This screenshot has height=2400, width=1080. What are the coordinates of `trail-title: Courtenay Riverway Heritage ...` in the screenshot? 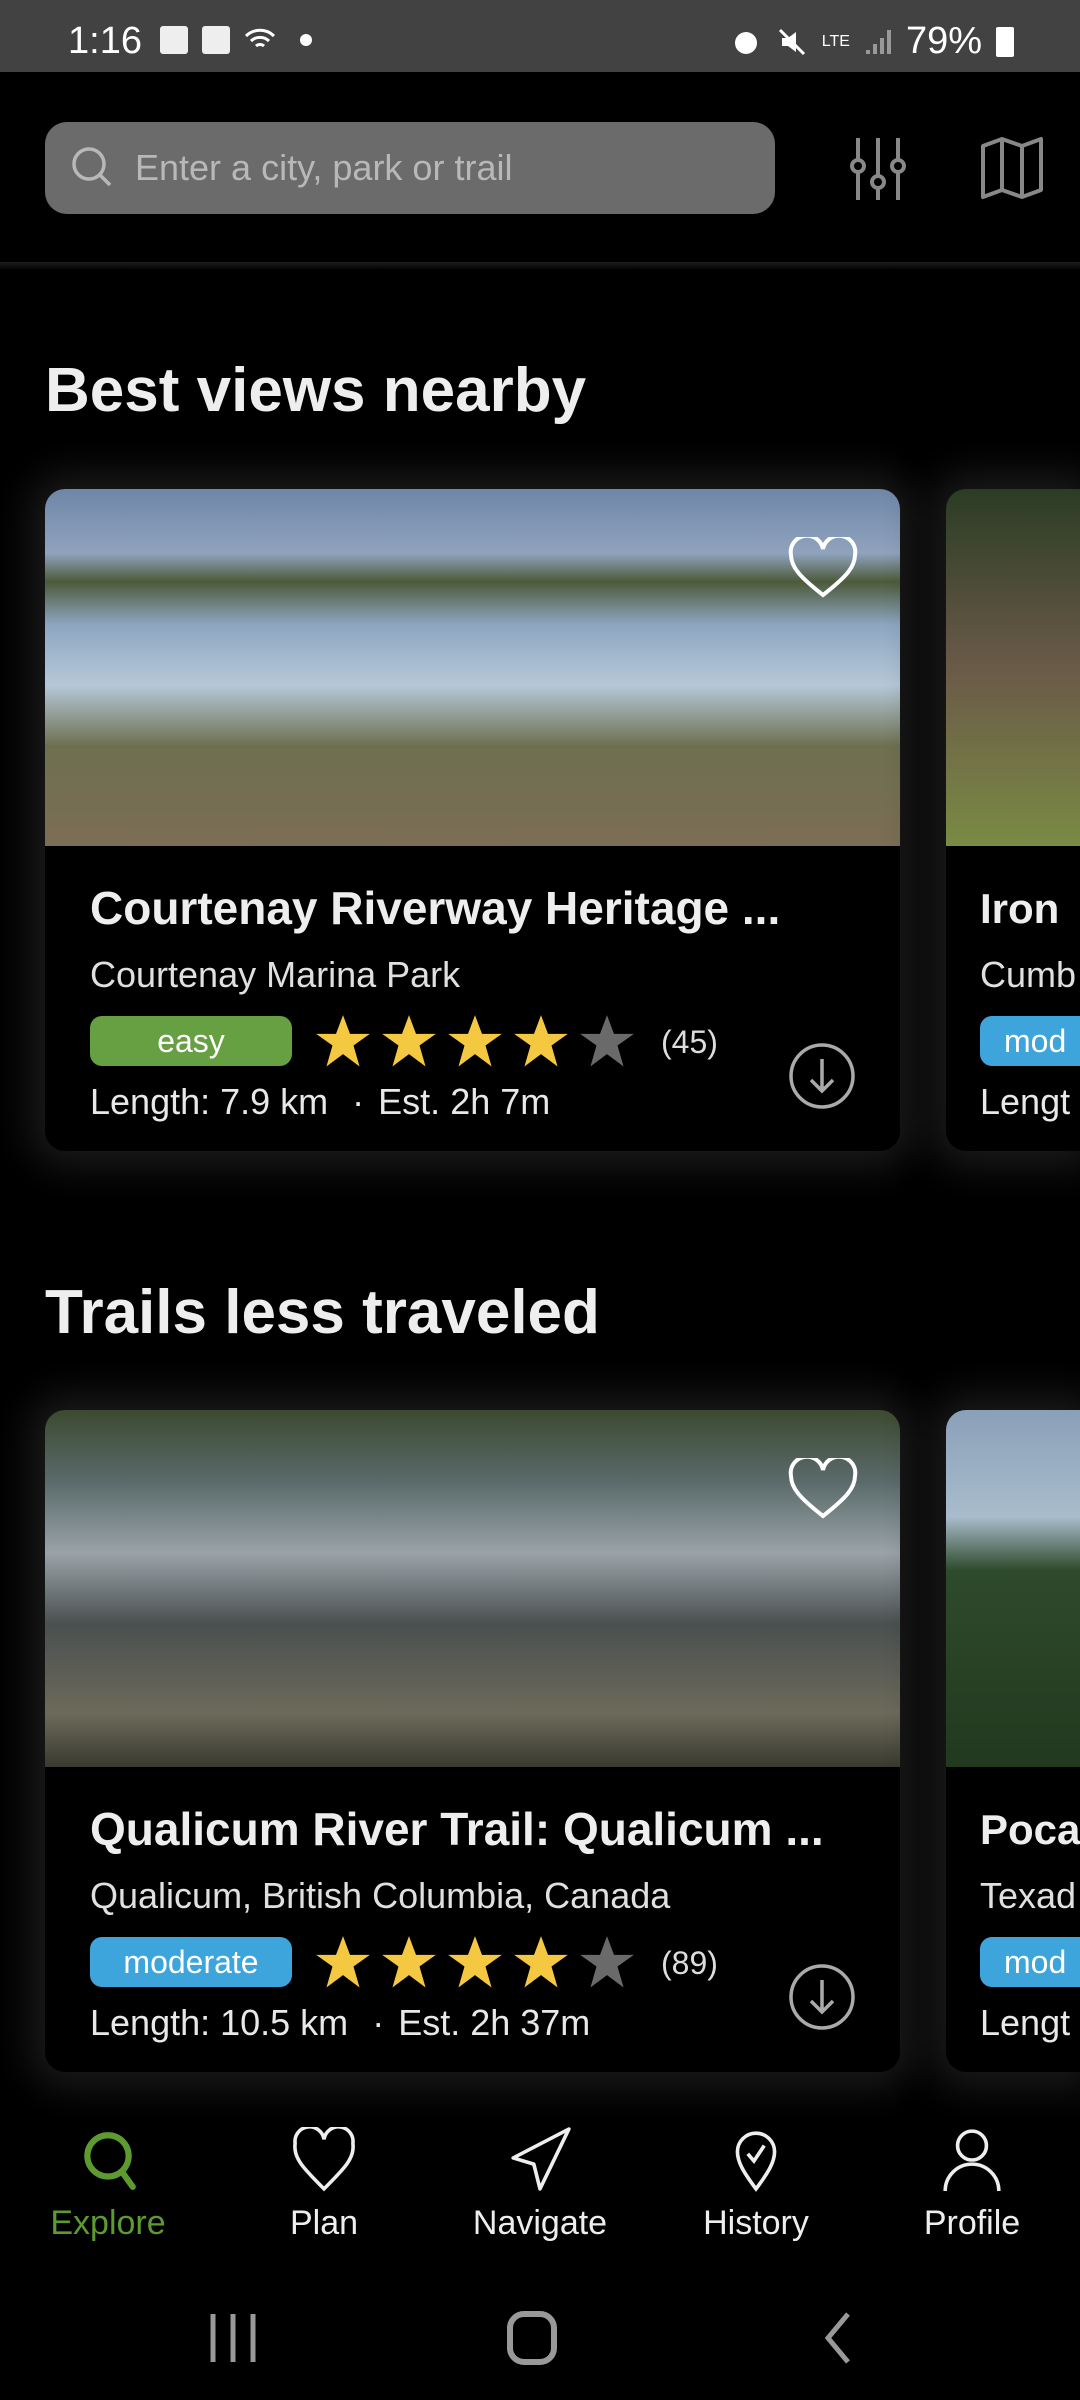 It's located at (435, 908).